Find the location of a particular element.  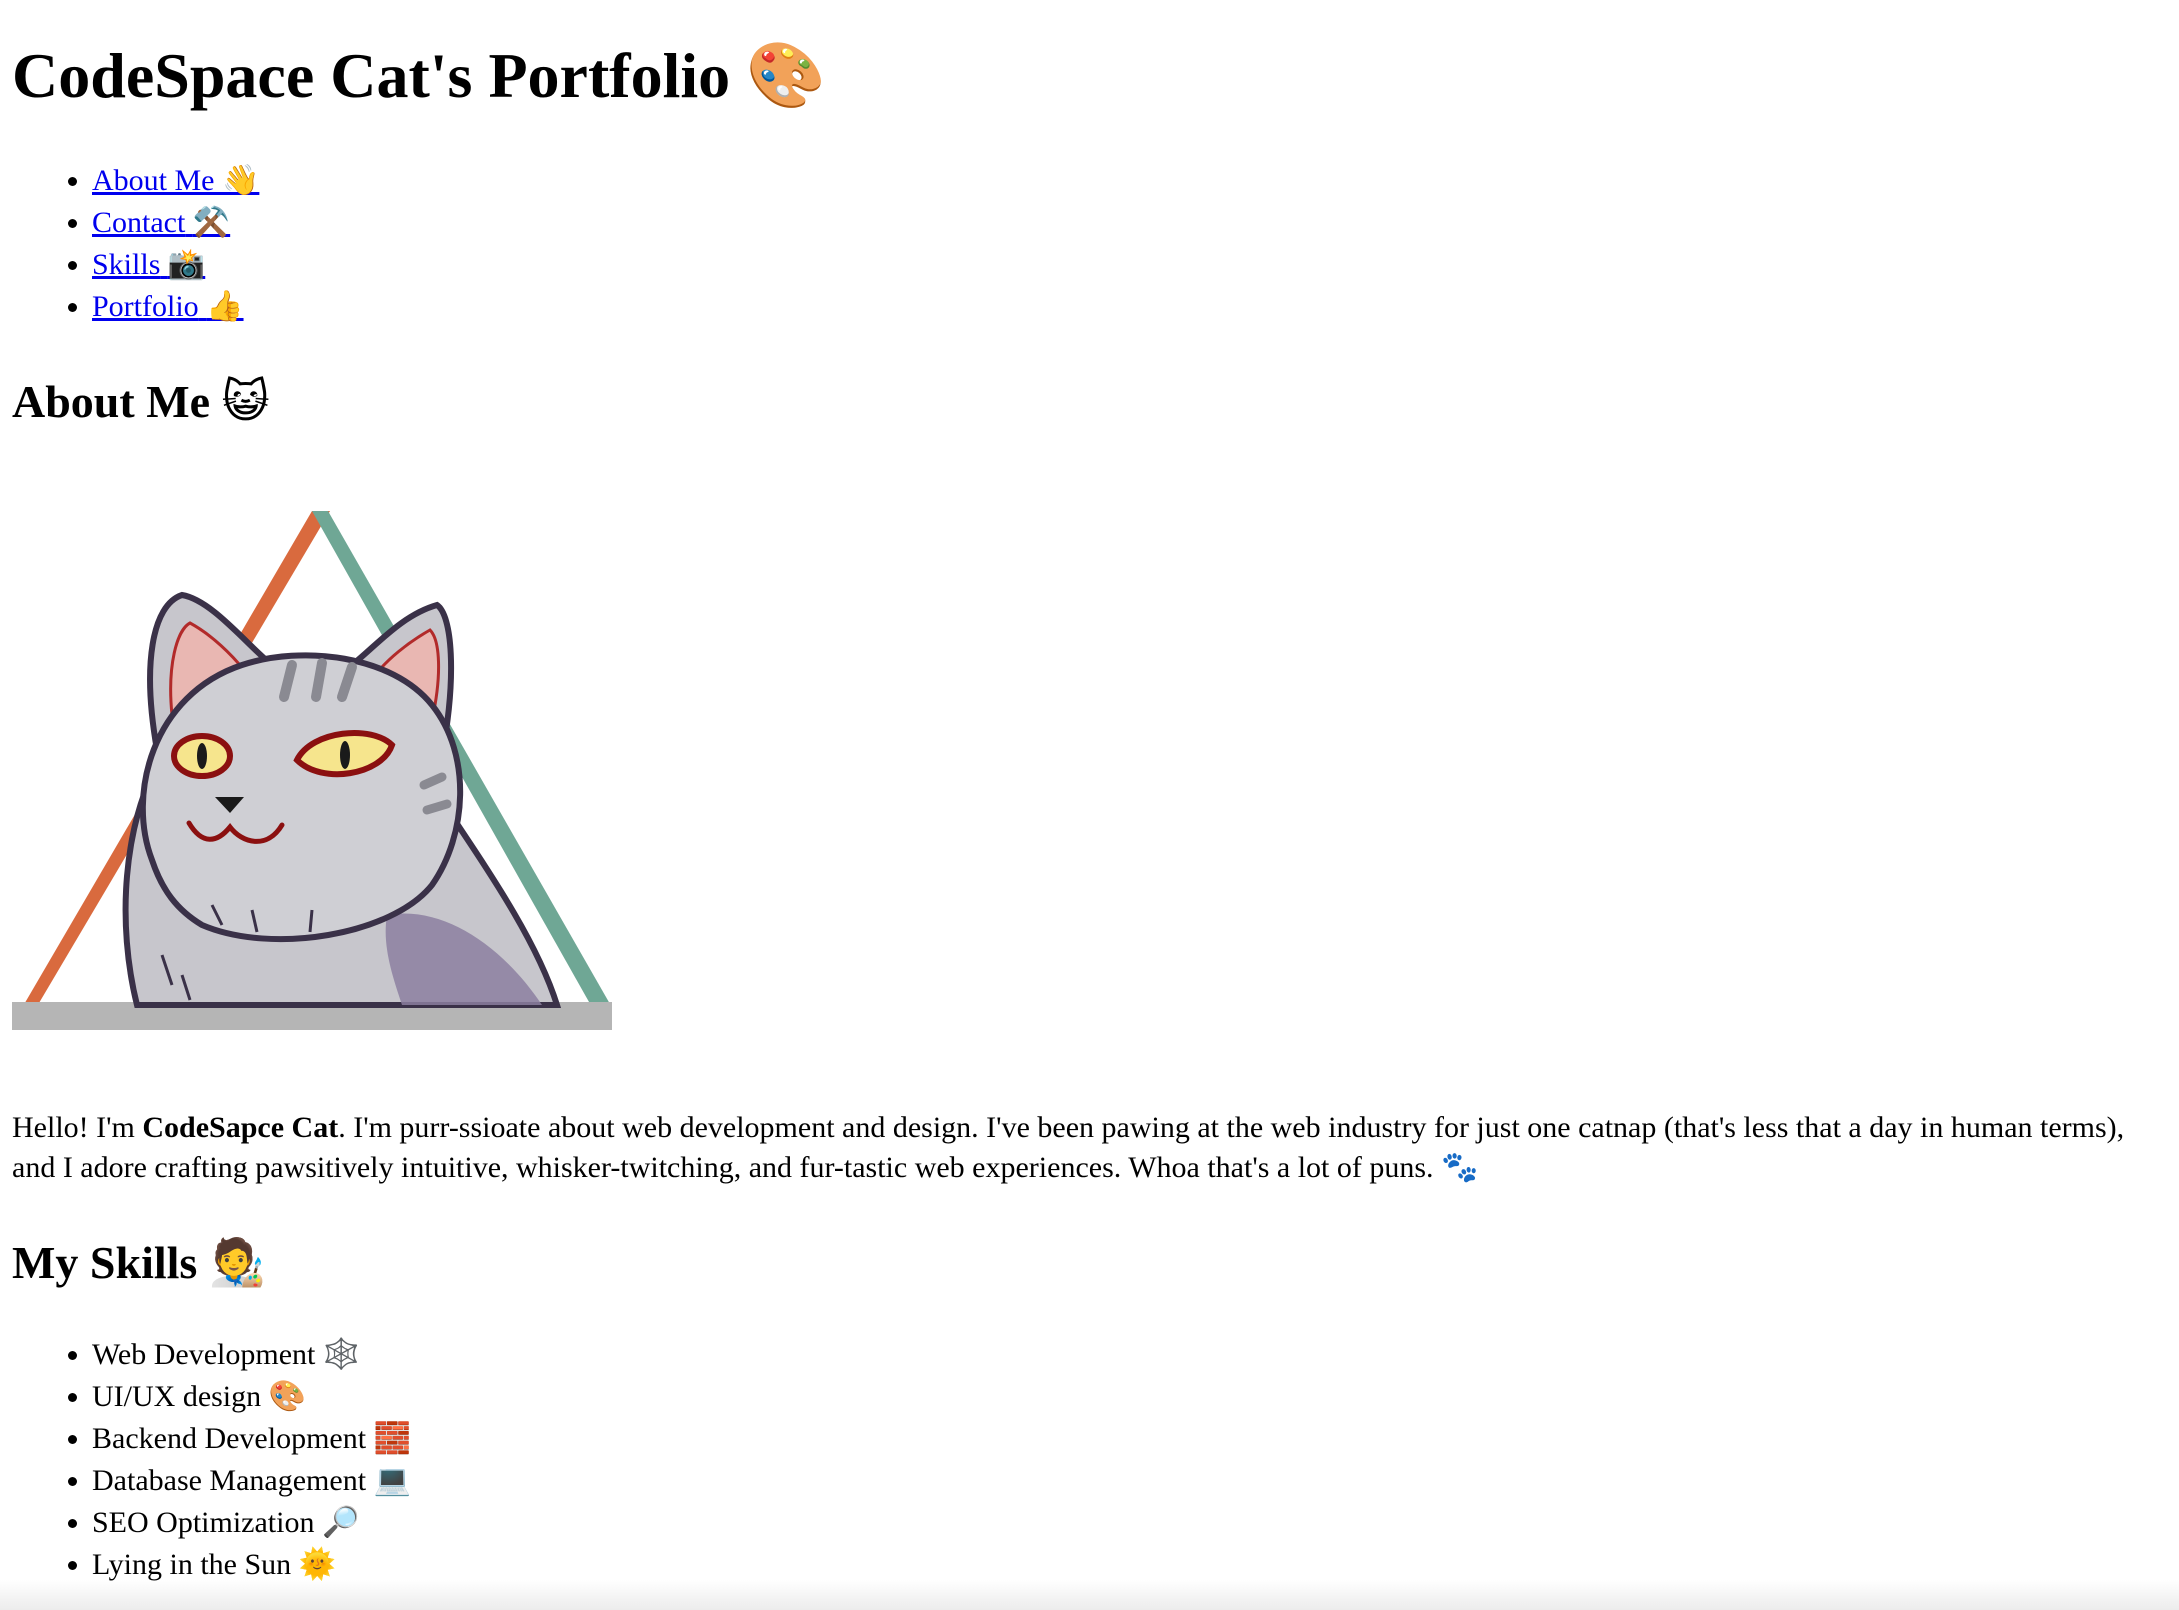

hammer-pick-icon: ⚒️ is located at coordinates (211, 222).